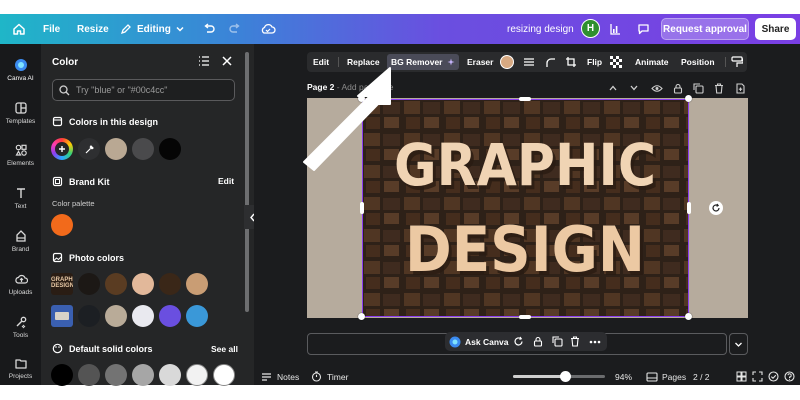 The width and height of the screenshot is (800, 400). Describe the element at coordinates (143, 90) in the screenshot. I see `color-search-input: Try "blue" or "#00c4cc"` at that location.